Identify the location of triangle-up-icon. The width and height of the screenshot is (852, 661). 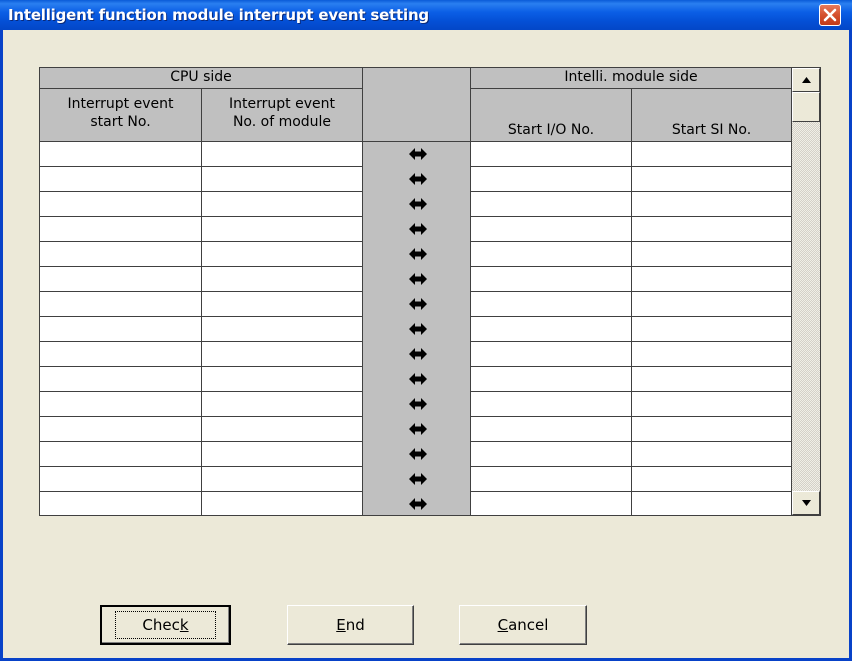
(806, 80).